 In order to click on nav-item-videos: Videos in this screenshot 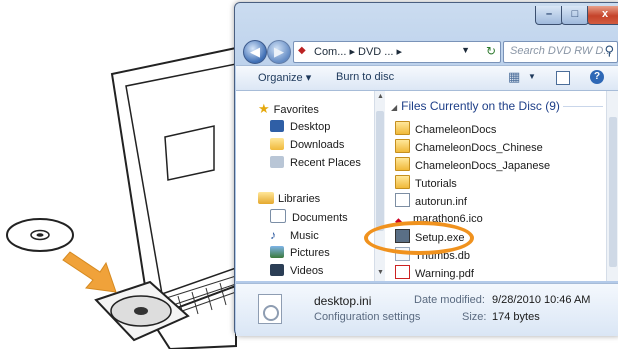, I will do `click(296, 271)`.